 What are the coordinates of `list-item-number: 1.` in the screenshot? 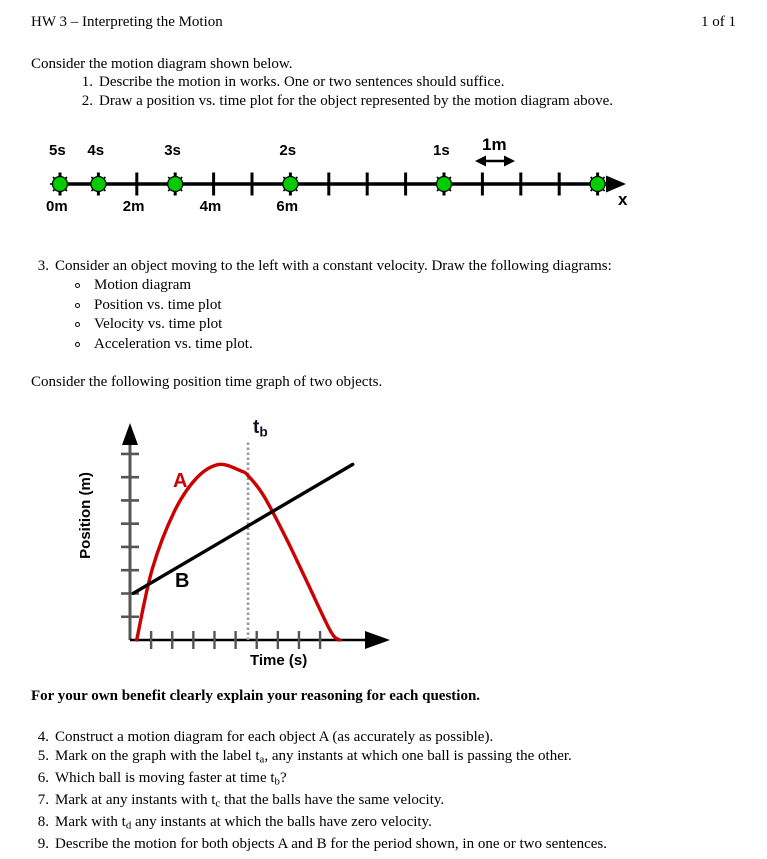 It's located at (87, 82).